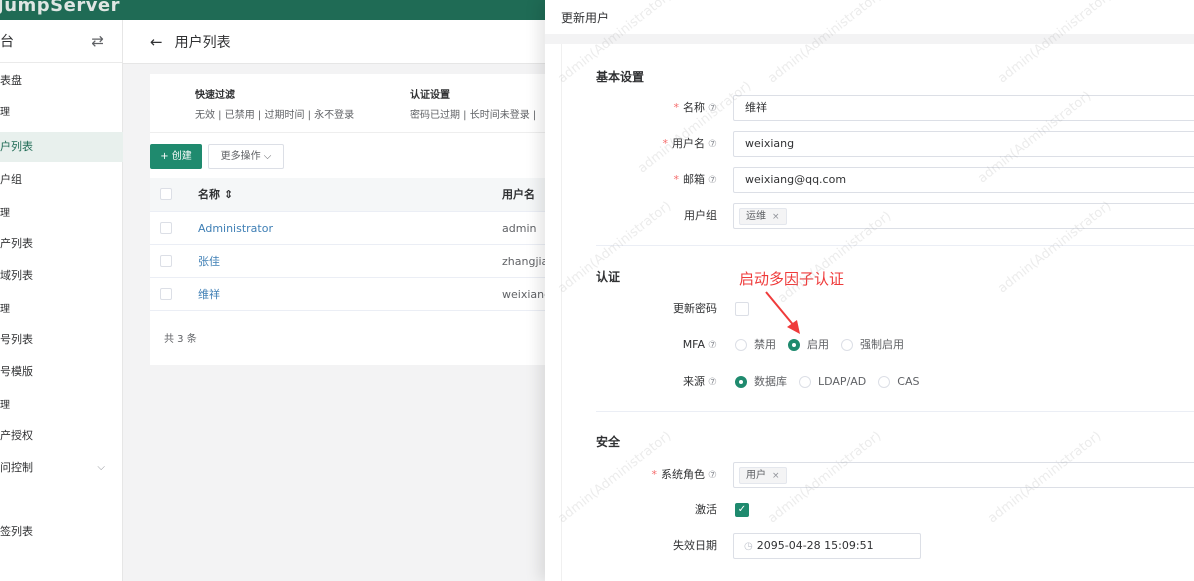 Image resolution: width=1194 pixels, height=581 pixels. What do you see at coordinates (700, 381) in the screenshot?
I see `source-label: 来源 ⑦` at bounding box center [700, 381].